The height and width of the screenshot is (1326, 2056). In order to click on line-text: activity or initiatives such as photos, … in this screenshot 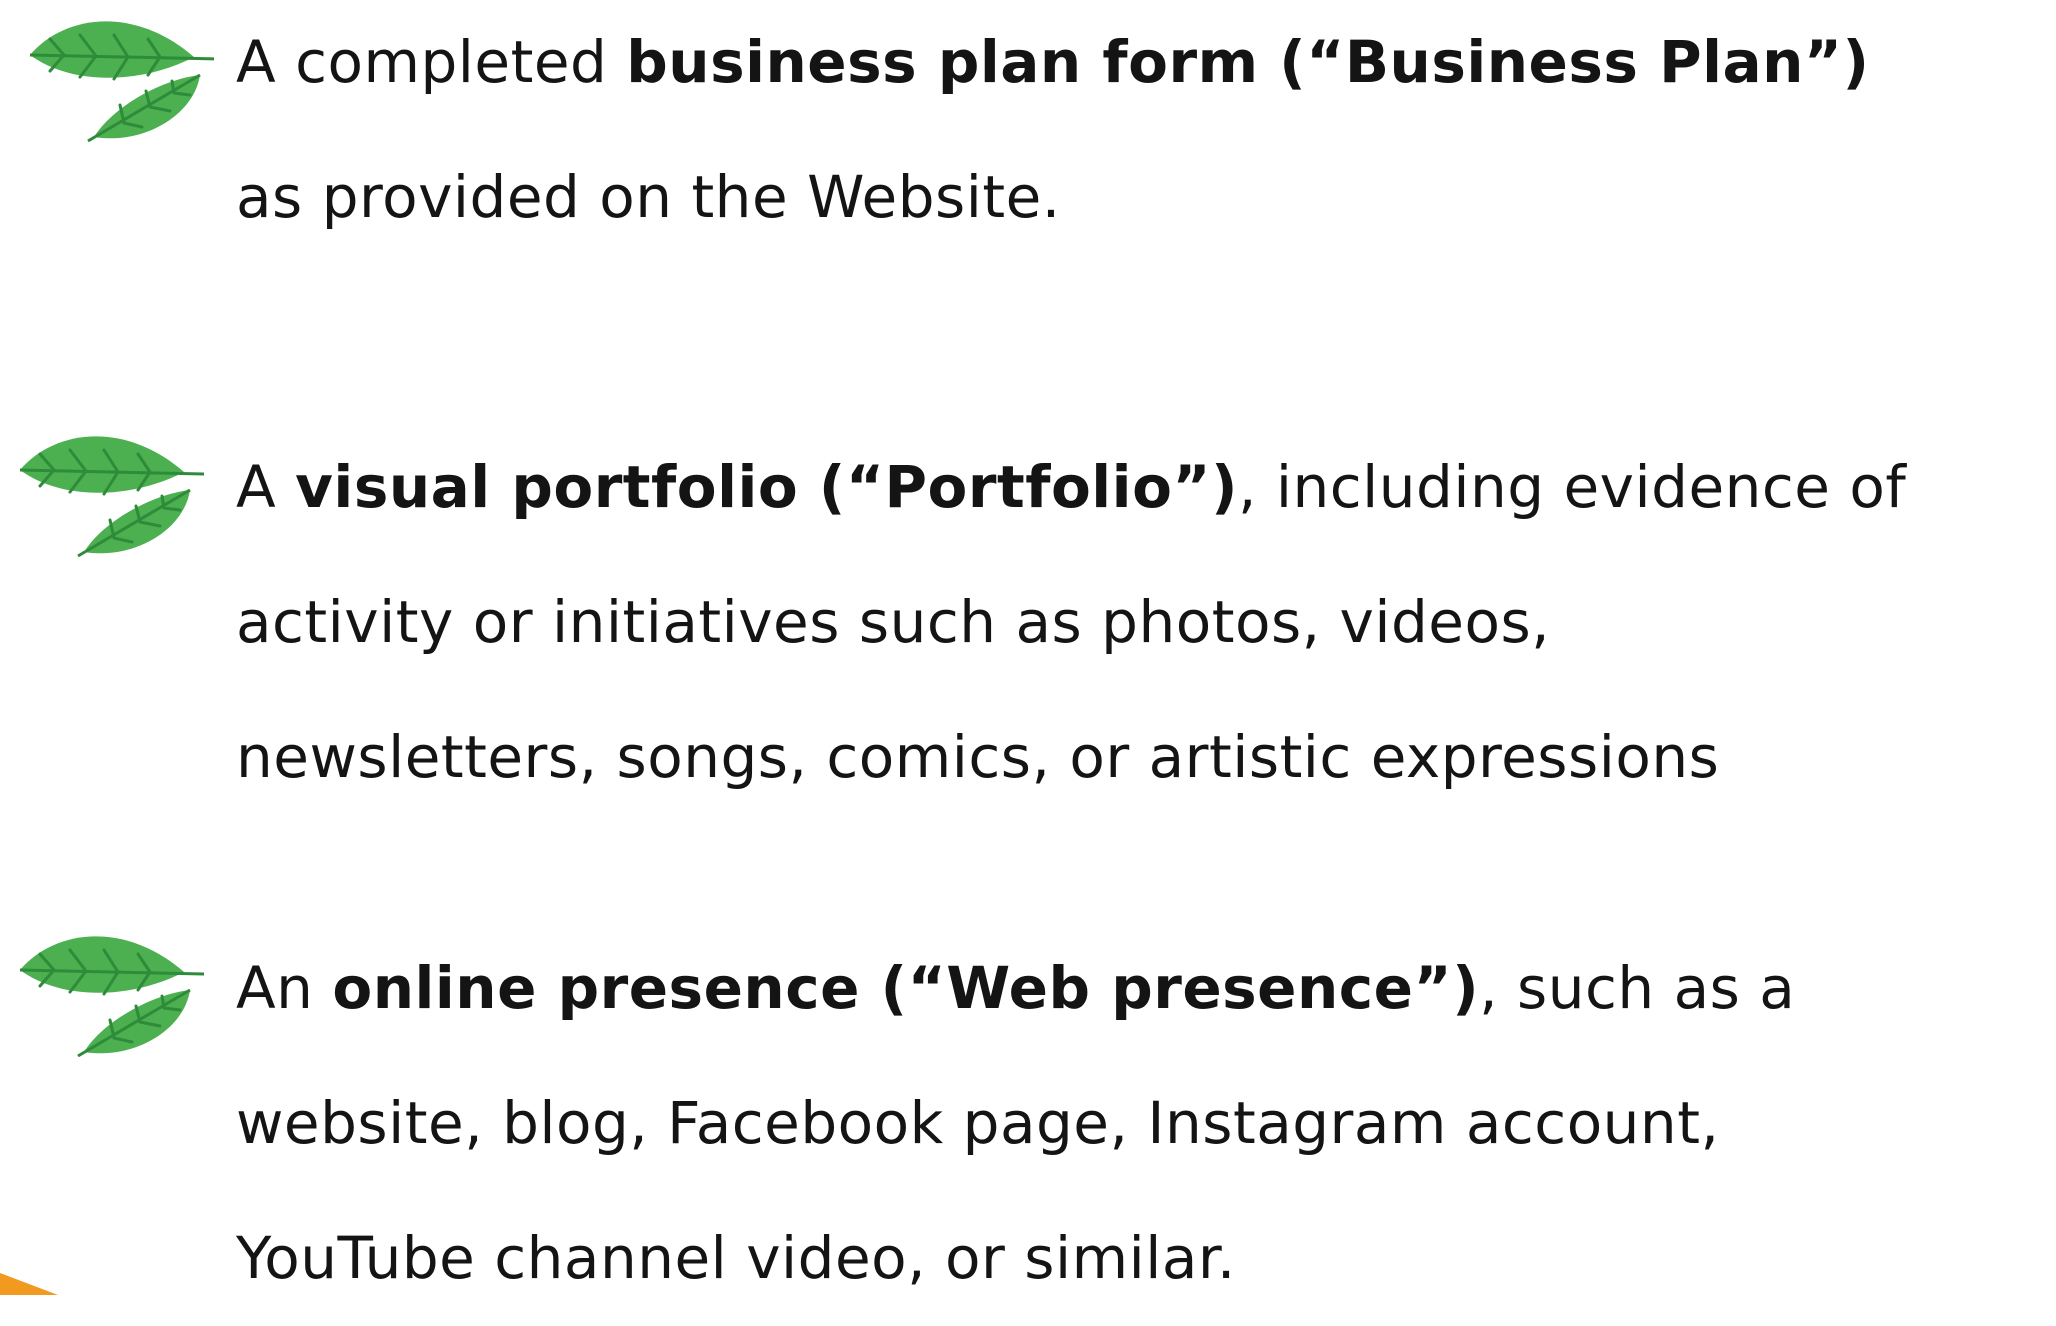, I will do `click(893, 622)`.